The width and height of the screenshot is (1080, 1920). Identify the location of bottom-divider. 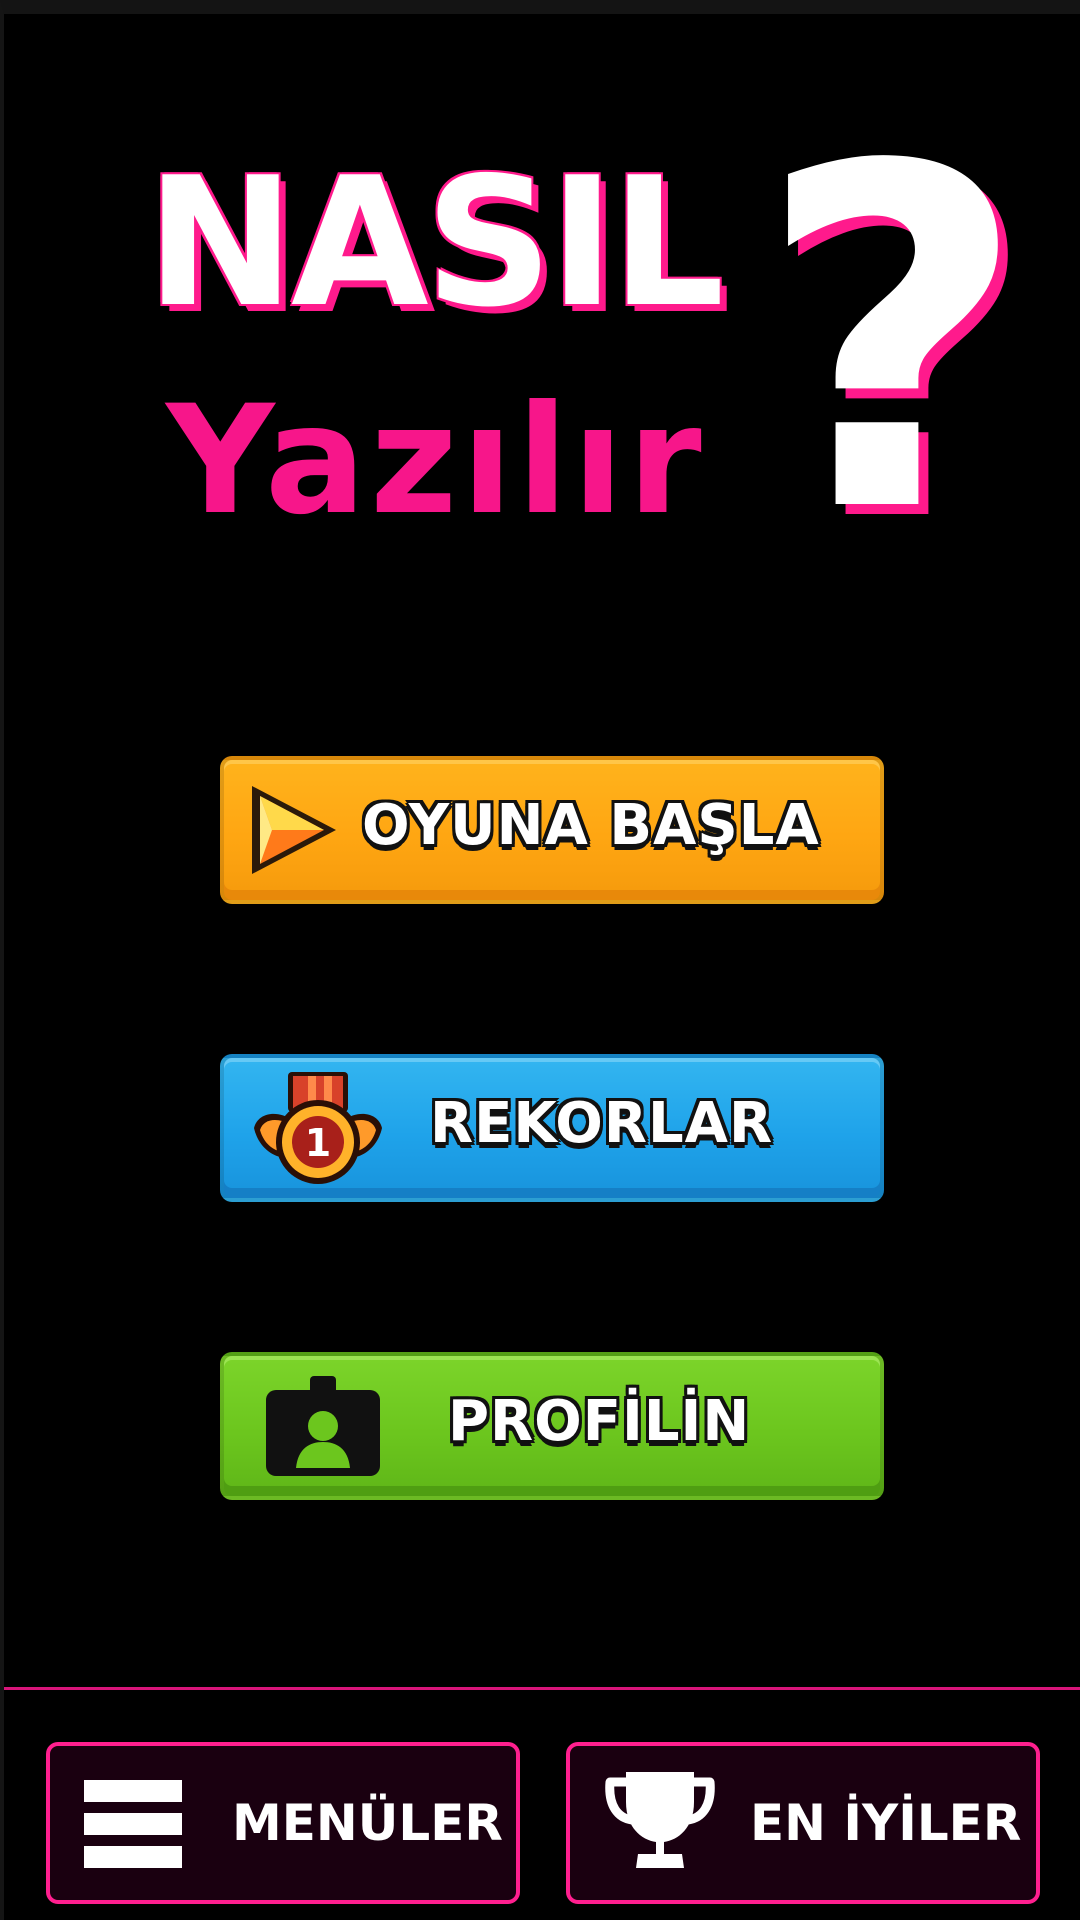
(542, 1688).